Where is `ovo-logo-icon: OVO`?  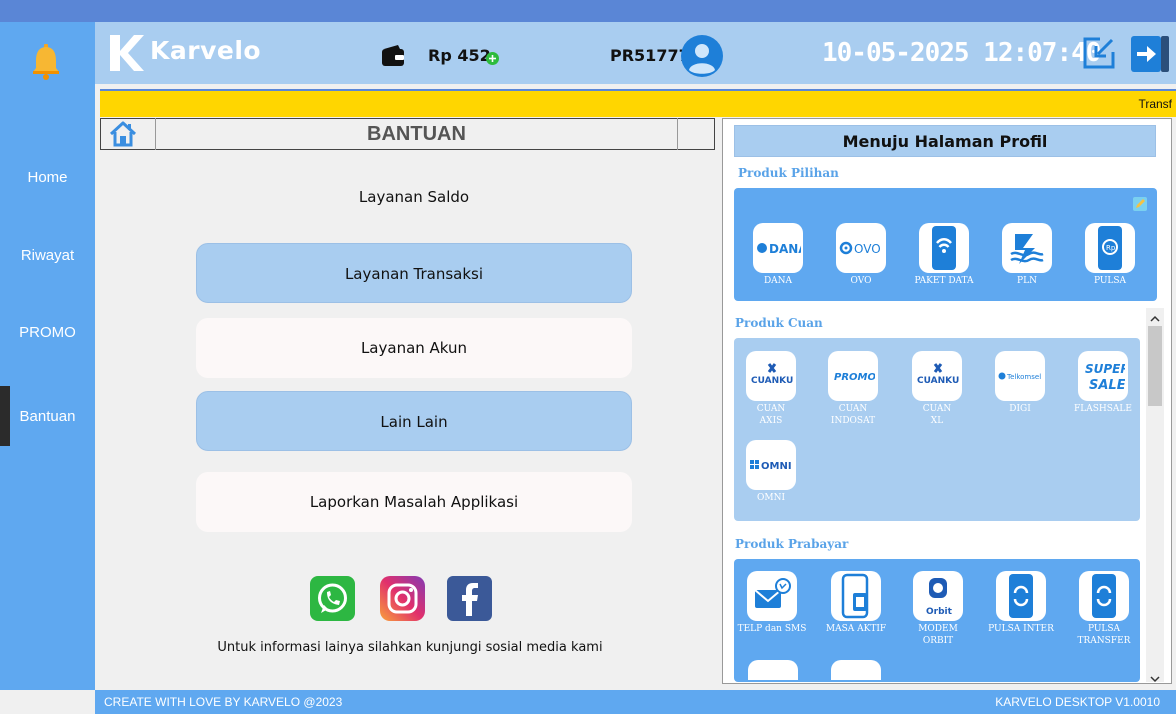 ovo-logo-icon: OVO is located at coordinates (861, 248).